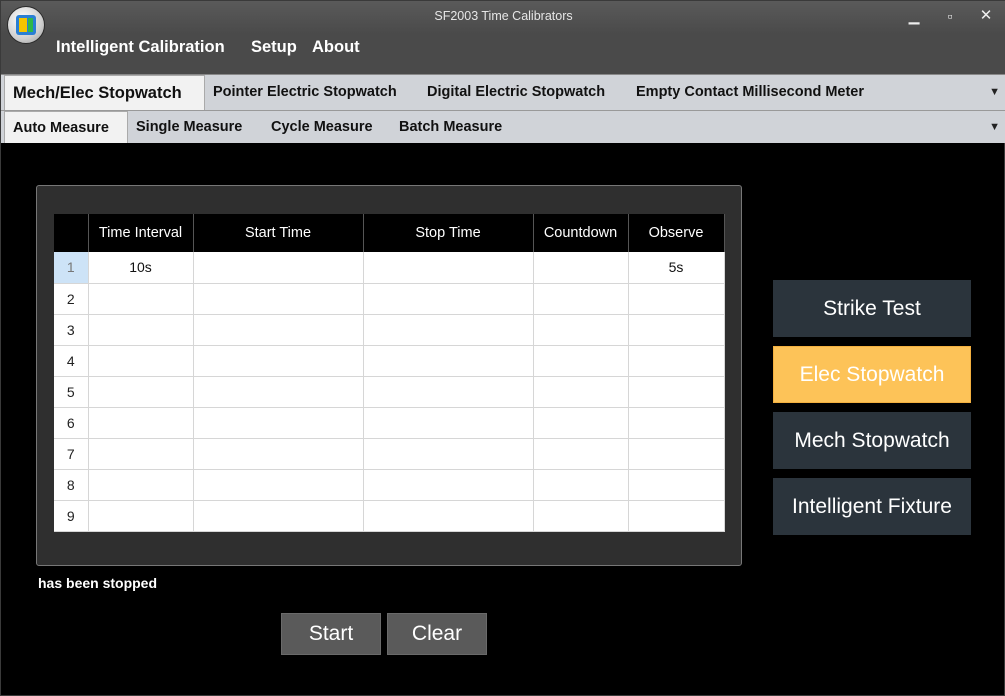  I want to click on menu-setup: Setup, so click(274, 47).